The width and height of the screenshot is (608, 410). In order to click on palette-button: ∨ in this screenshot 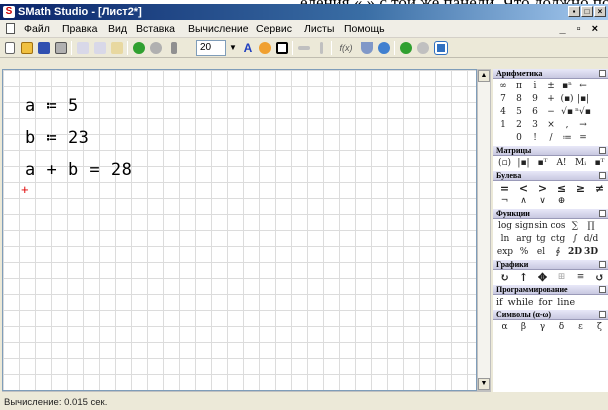, I will do `click(542, 201)`.